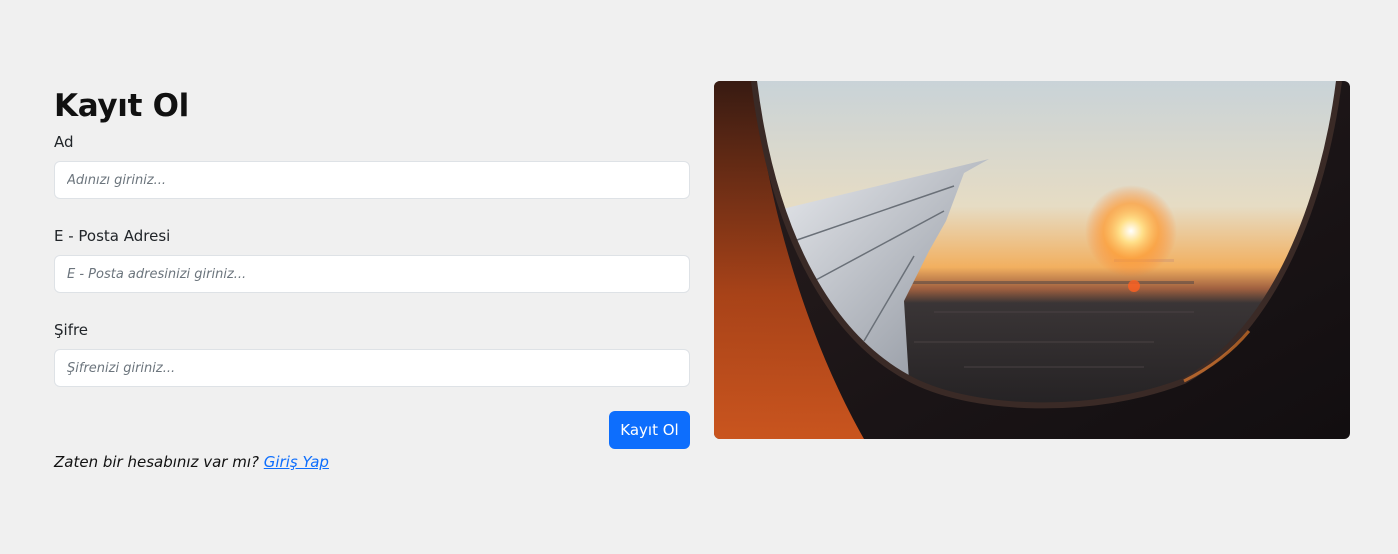  What do you see at coordinates (112, 236) in the screenshot?
I see `email-label: E - Posta Adresi` at bounding box center [112, 236].